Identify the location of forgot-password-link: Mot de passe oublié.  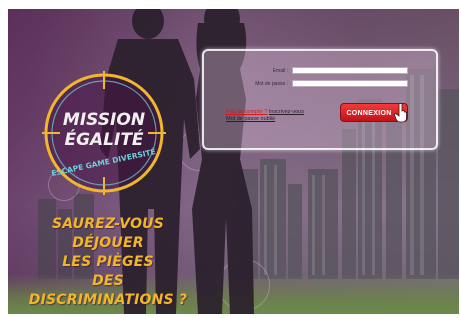
(250, 119).